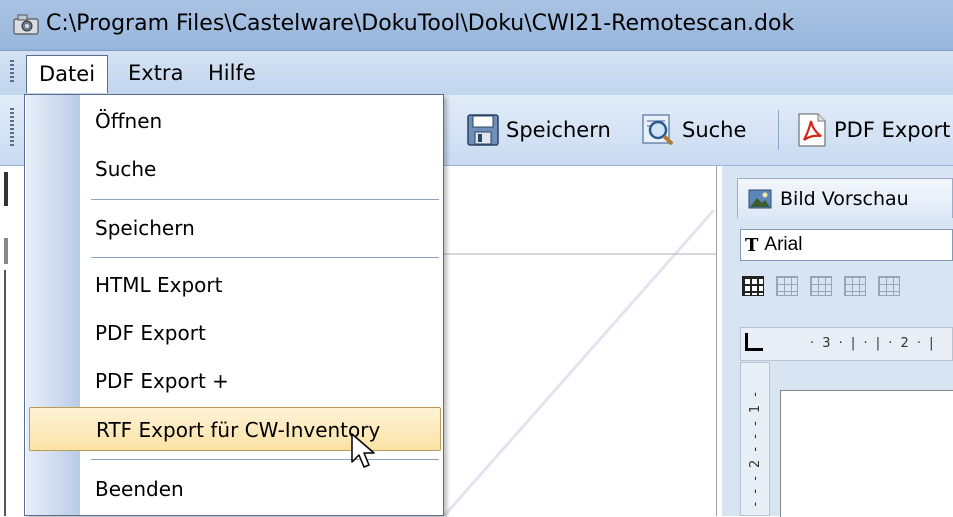 The height and width of the screenshot is (517, 953). What do you see at coordinates (866, 453) in the screenshot?
I see `document-page` at bounding box center [866, 453].